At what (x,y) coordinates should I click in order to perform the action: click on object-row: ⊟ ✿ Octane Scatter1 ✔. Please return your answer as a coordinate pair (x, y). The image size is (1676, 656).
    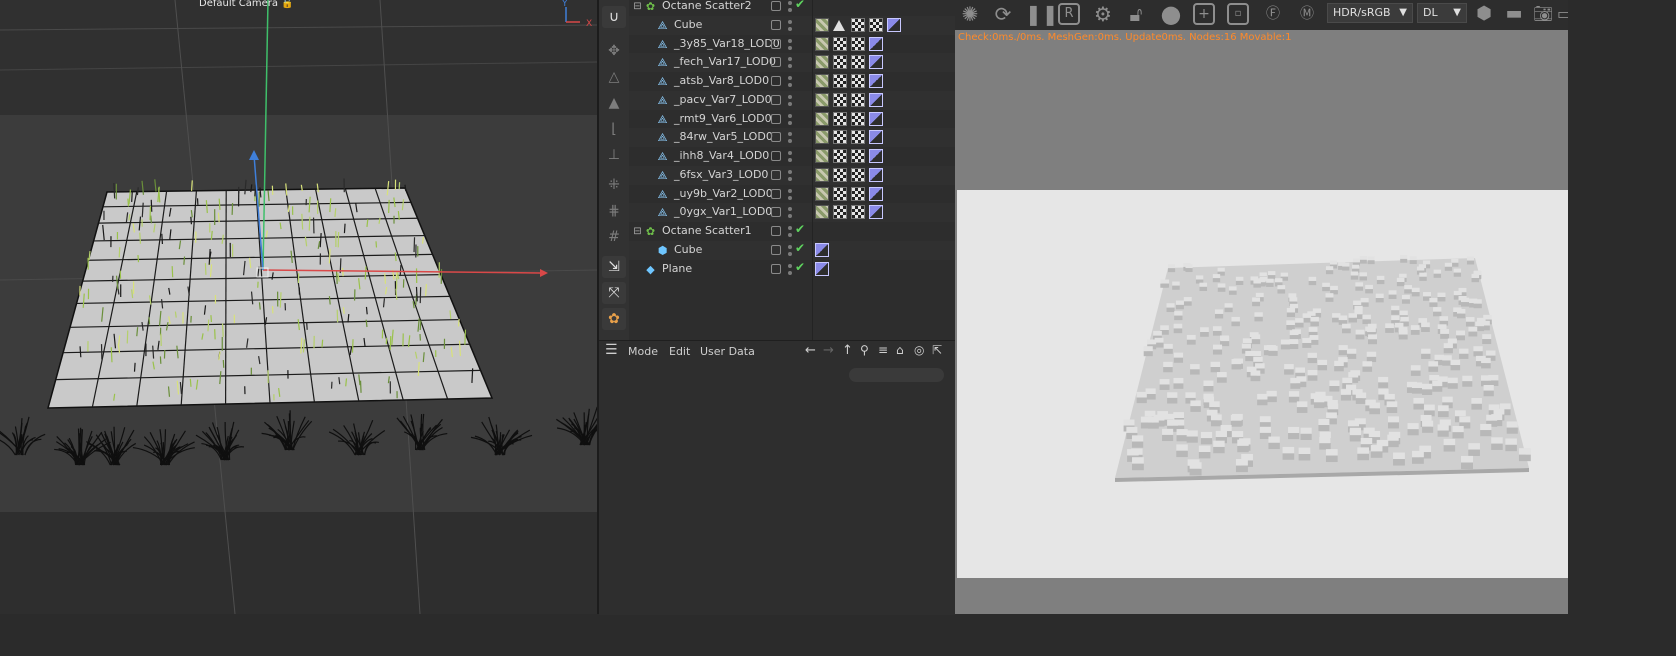
    Looking at the image, I should click on (792, 231).